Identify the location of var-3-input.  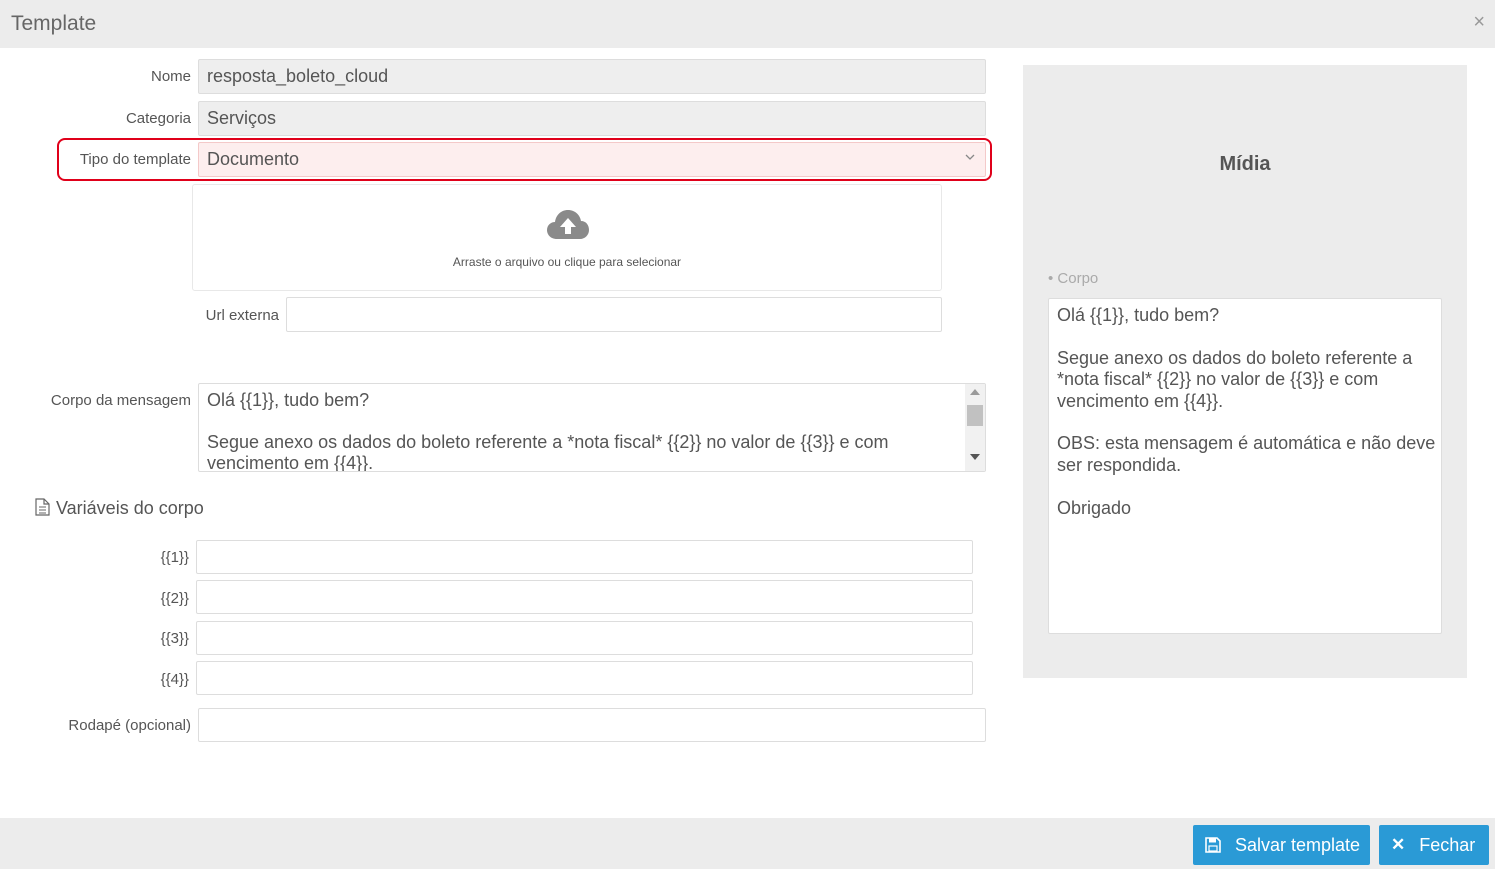
(584, 638).